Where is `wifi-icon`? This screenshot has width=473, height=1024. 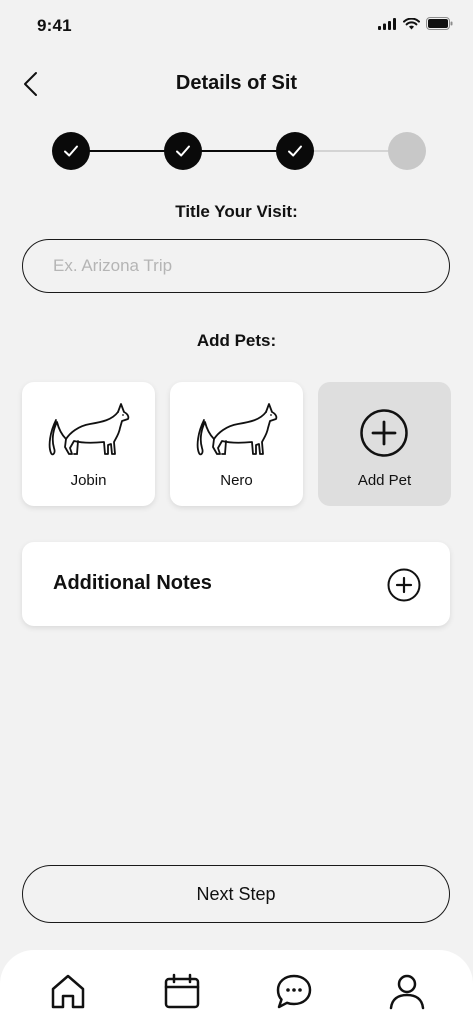
wifi-icon is located at coordinates (411, 23).